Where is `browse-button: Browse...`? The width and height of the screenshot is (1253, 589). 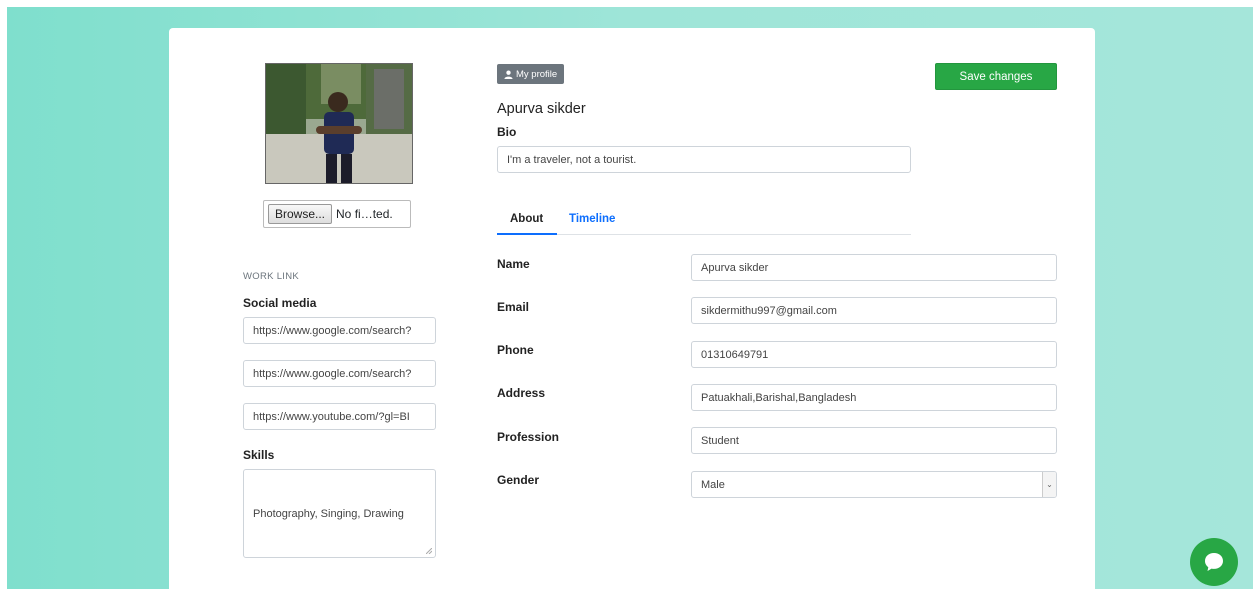
browse-button: Browse... is located at coordinates (300, 214).